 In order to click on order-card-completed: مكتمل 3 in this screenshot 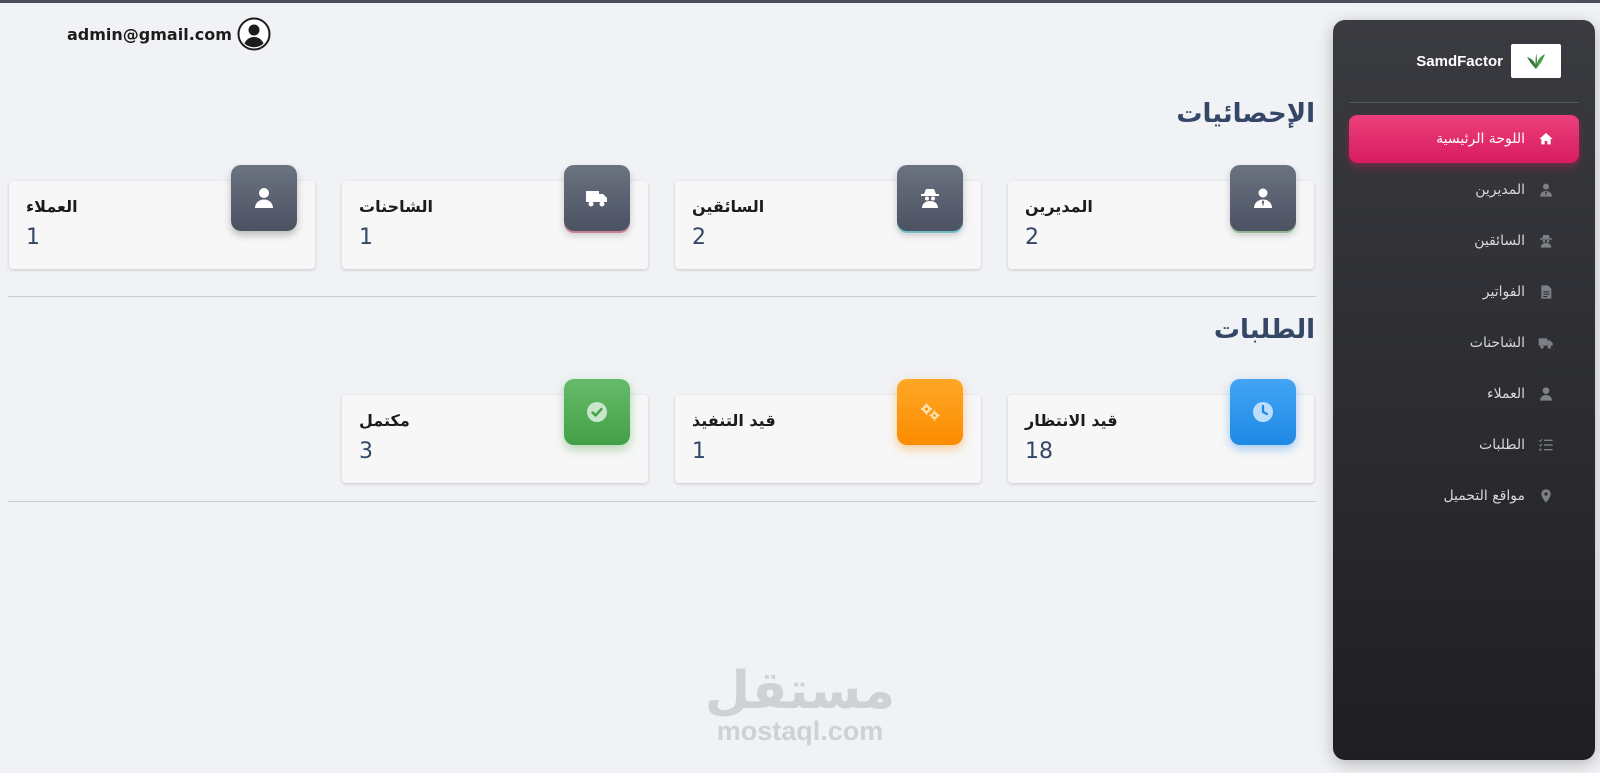, I will do `click(495, 431)`.